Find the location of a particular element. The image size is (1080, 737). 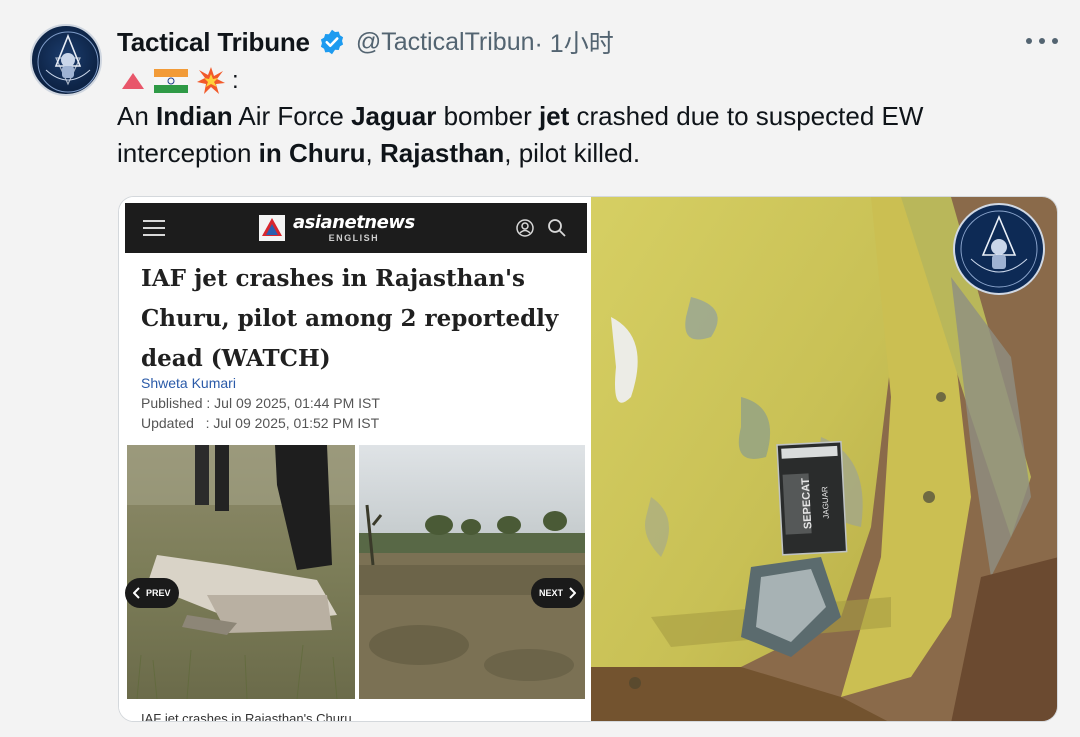

display-name: Tactical Tribune is located at coordinates (213, 42).